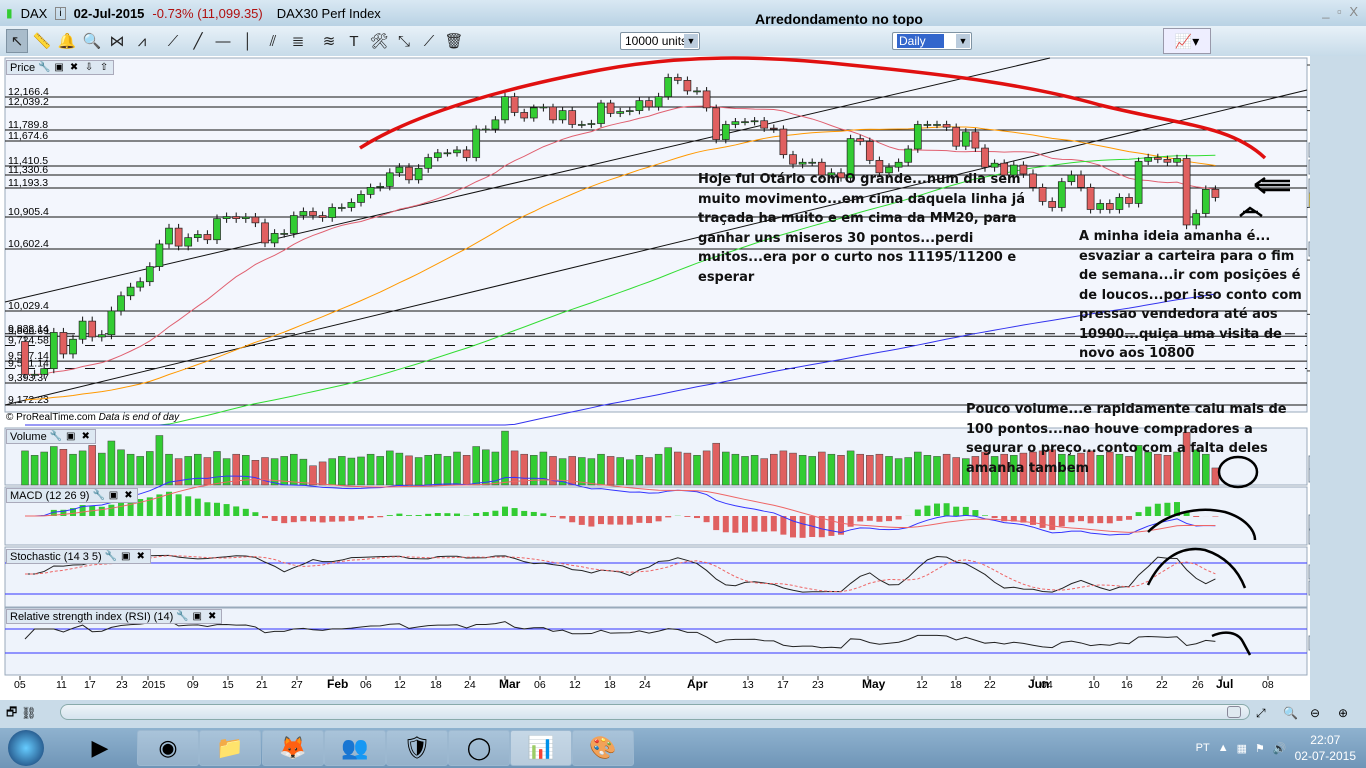 This screenshot has width=1366, height=768. Describe the element at coordinates (230, 748) in the screenshot. I see `file-explorer-icon: 📁` at that location.